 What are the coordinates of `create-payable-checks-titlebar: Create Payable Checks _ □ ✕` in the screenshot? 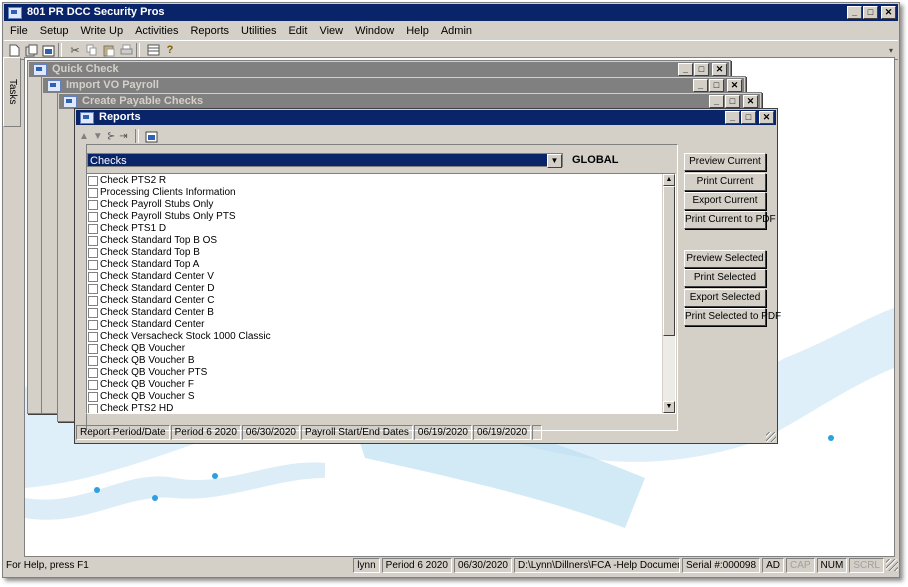 It's located at (409, 101).